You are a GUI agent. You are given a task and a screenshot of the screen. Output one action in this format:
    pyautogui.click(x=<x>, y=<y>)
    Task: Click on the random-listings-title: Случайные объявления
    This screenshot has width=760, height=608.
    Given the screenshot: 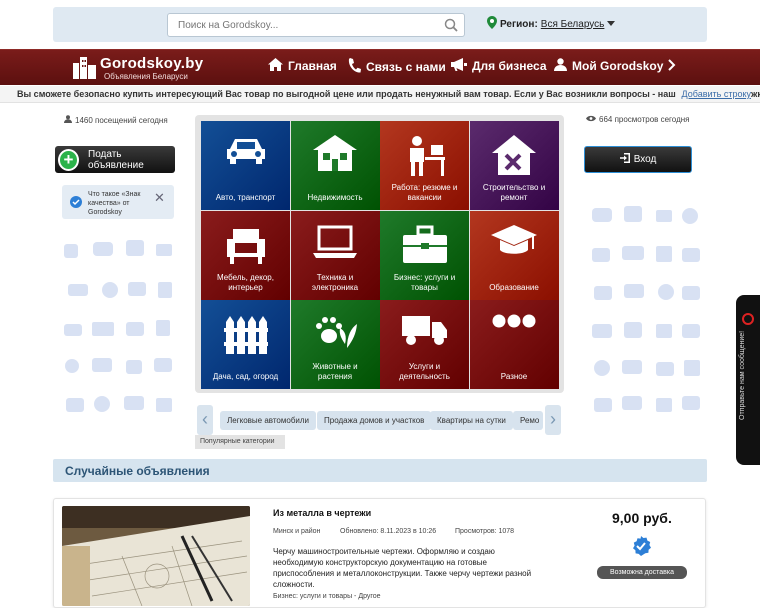 What is the action you would take?
    pyautogui.click(x=380, y=470)
    